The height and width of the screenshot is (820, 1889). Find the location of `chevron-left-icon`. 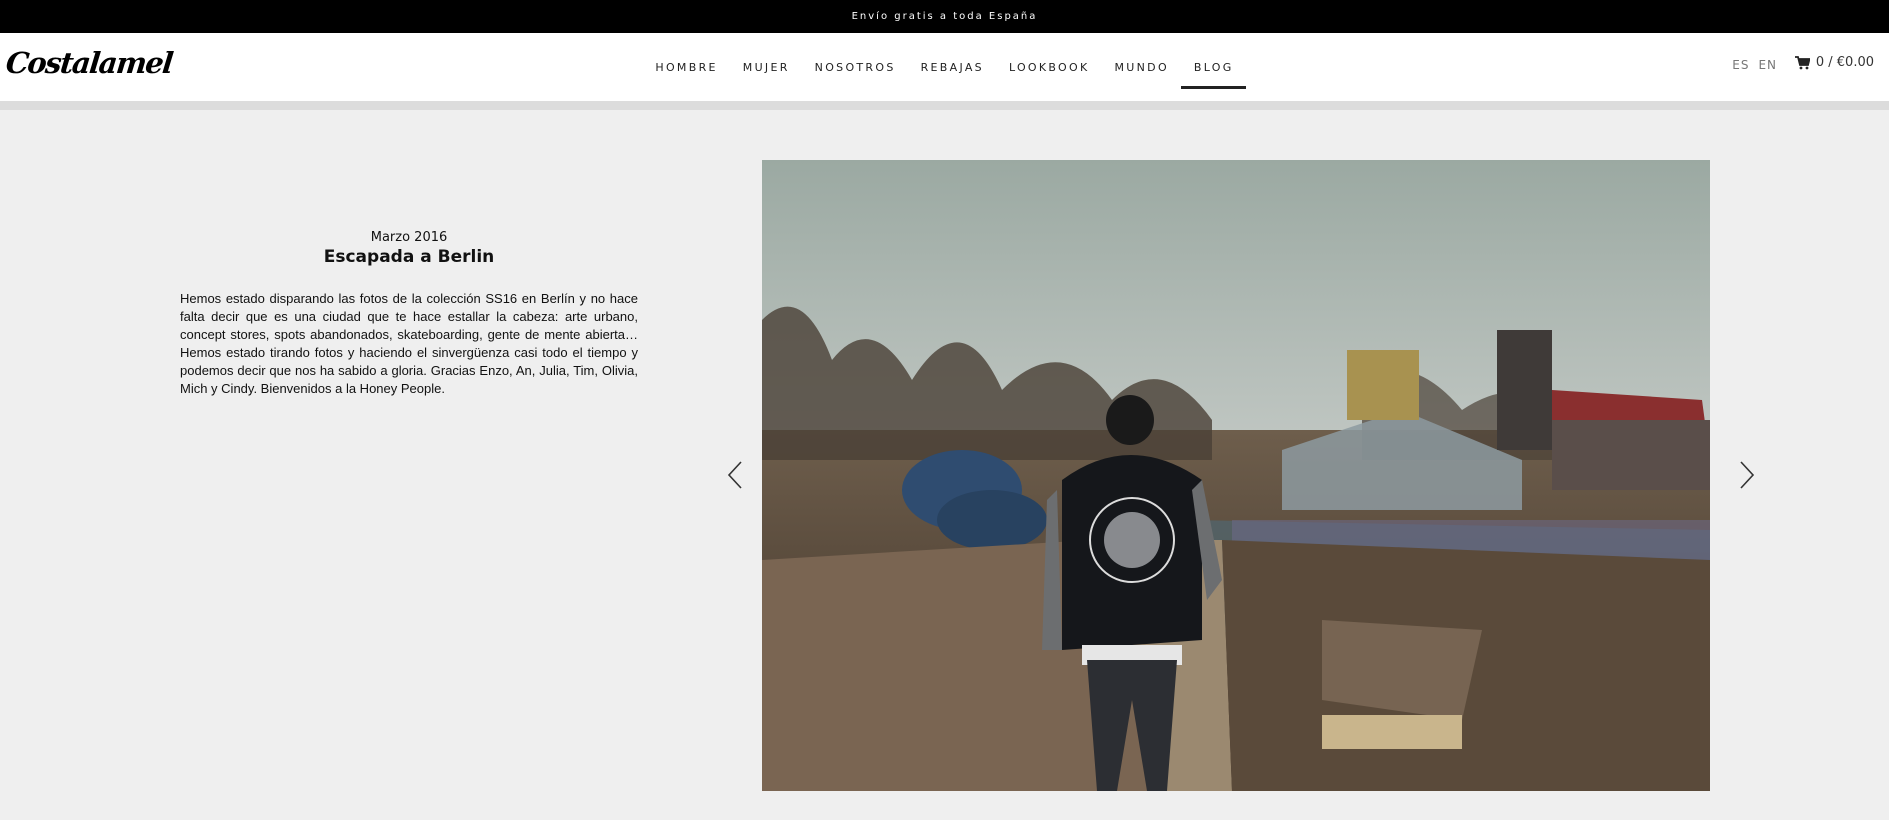

chevron-left-icon is located at coordinates (735, 475).